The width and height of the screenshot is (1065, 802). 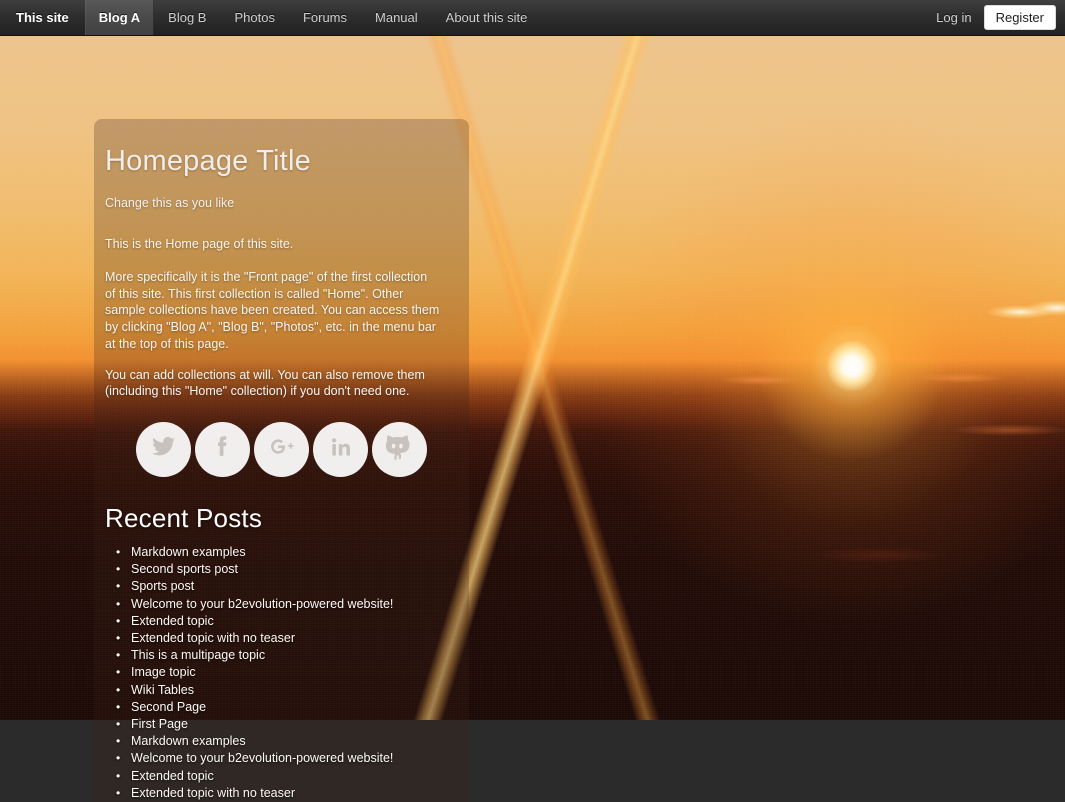 I want to click on list-item: Second Page, so click(x=273, y=707).